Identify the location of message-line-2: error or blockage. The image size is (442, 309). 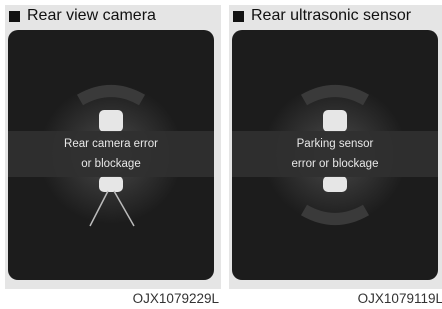
(335, 164).